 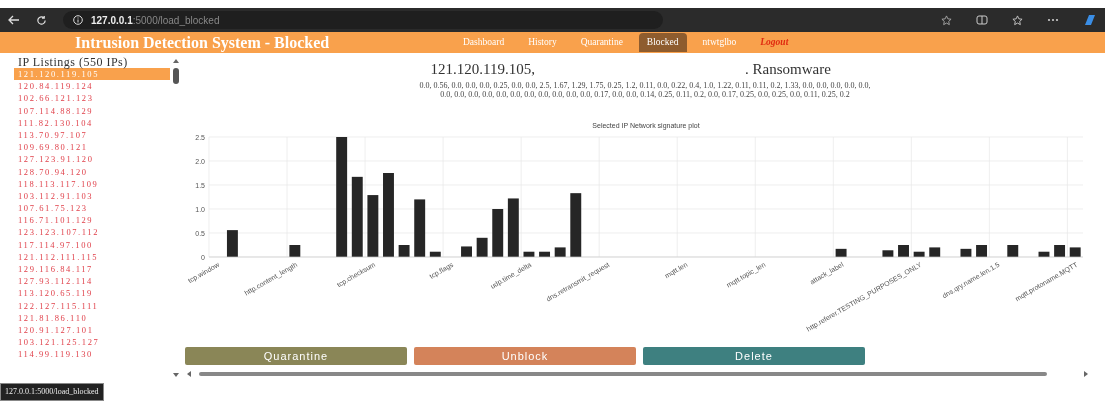 What do you see at coordinates (203, 43) in the screenshot?
I see `app-title: Intrusion Detection System - Blocked` at bounding box center [203, 43].